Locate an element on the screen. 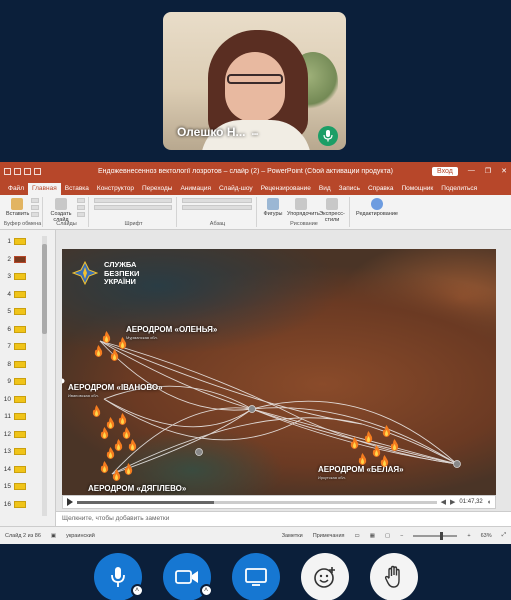 Image resolution: width=511 pixels, height=600 pixels. fit-slide-icon: ⤢ is located at coordinates (504, 535).